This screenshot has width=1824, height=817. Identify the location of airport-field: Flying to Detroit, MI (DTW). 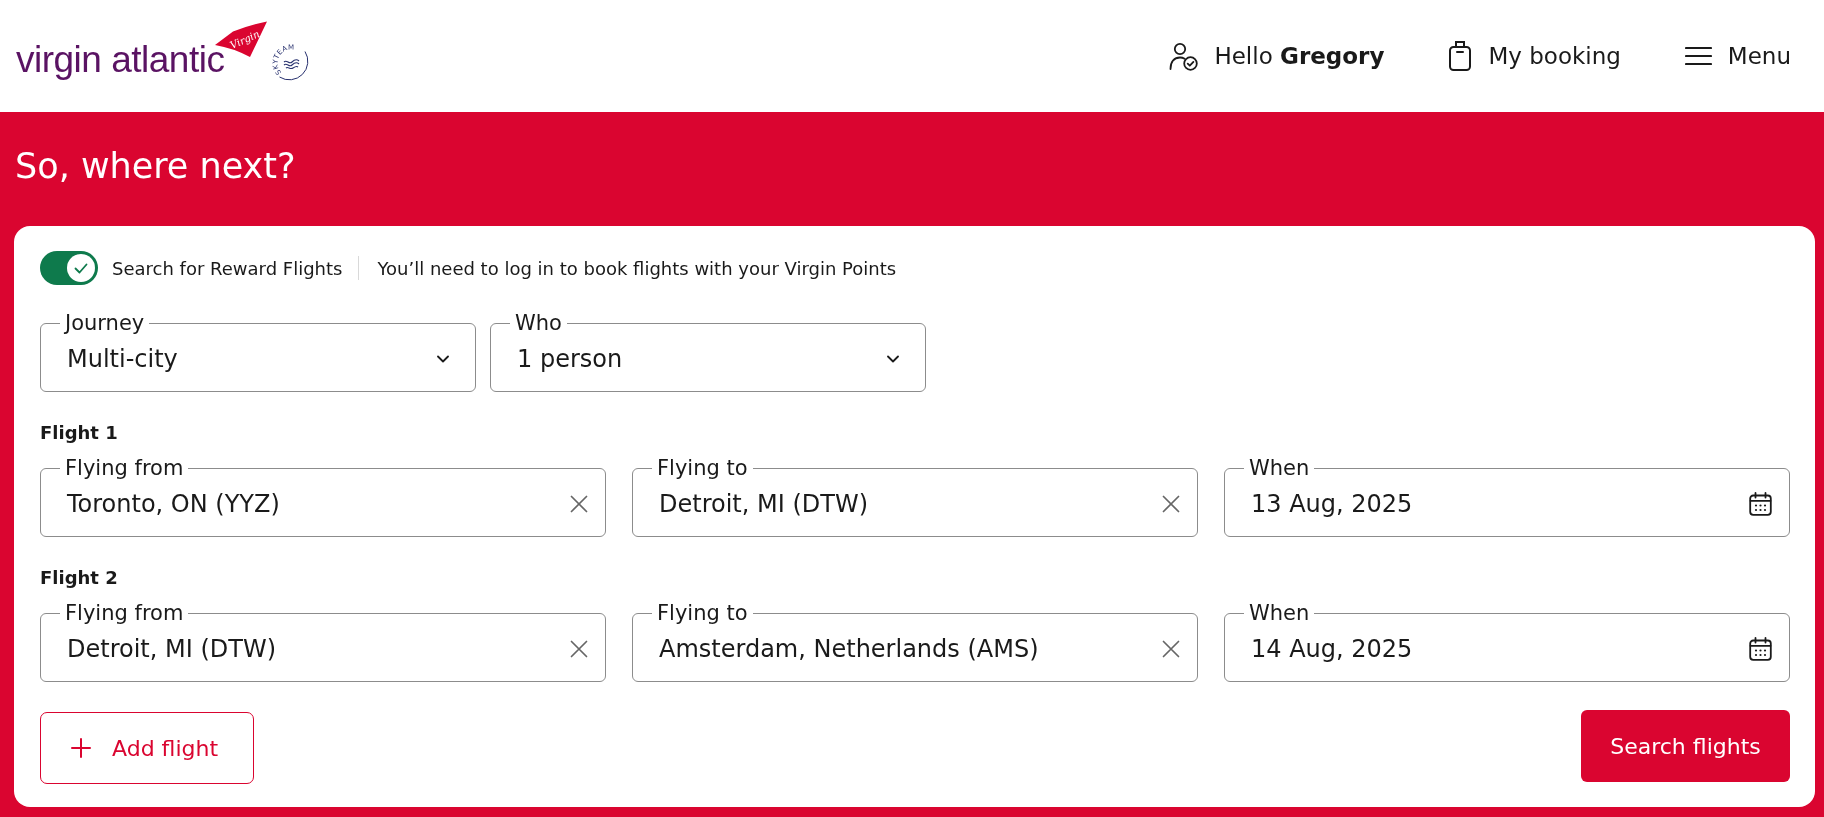
(915, 497).